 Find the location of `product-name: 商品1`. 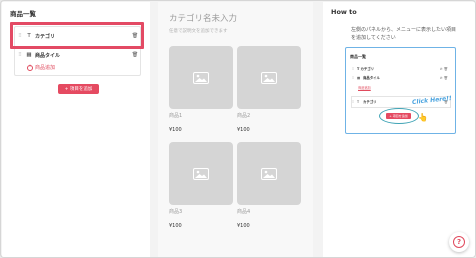

product-name: 商品1 is located at coordinates (176, 116).